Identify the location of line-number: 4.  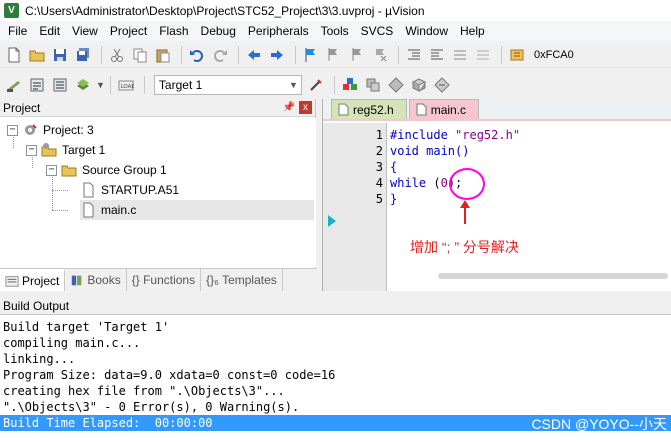
(379, 183).